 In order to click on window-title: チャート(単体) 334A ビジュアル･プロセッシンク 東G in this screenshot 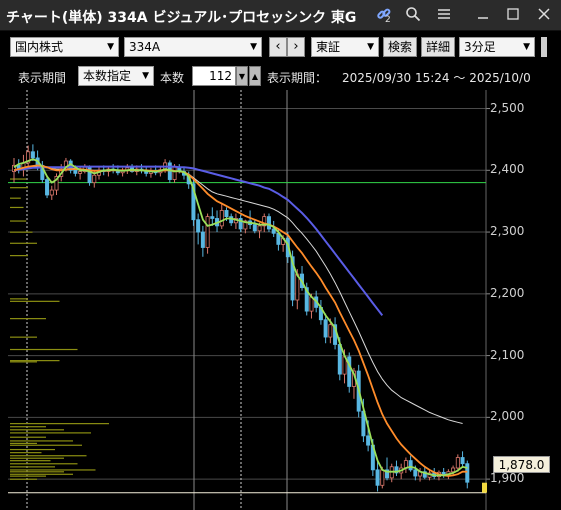, I will do `click(181, 18)`.